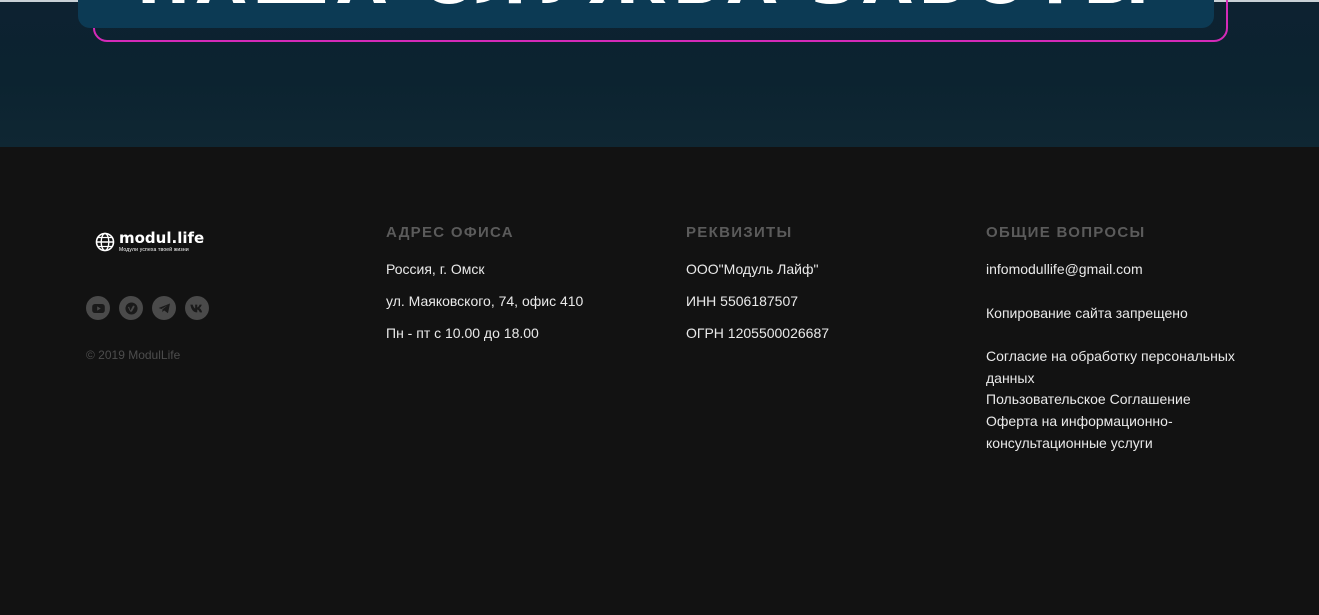 The height and width of the screenshot is (615, 1319). Describe the element at coordinates (1064, 269) in the screenshot. I see `email-link: infomodullife@gmail.com` at that location.